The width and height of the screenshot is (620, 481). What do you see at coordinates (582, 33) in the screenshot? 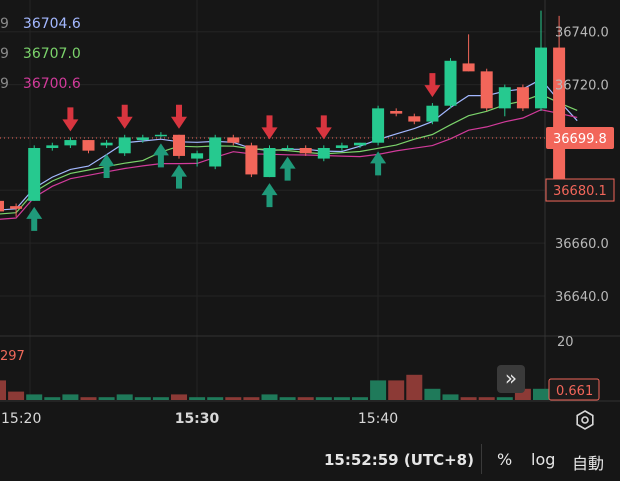
I see `price-tick-0: 36740.0` at bounding box center [582, 33].